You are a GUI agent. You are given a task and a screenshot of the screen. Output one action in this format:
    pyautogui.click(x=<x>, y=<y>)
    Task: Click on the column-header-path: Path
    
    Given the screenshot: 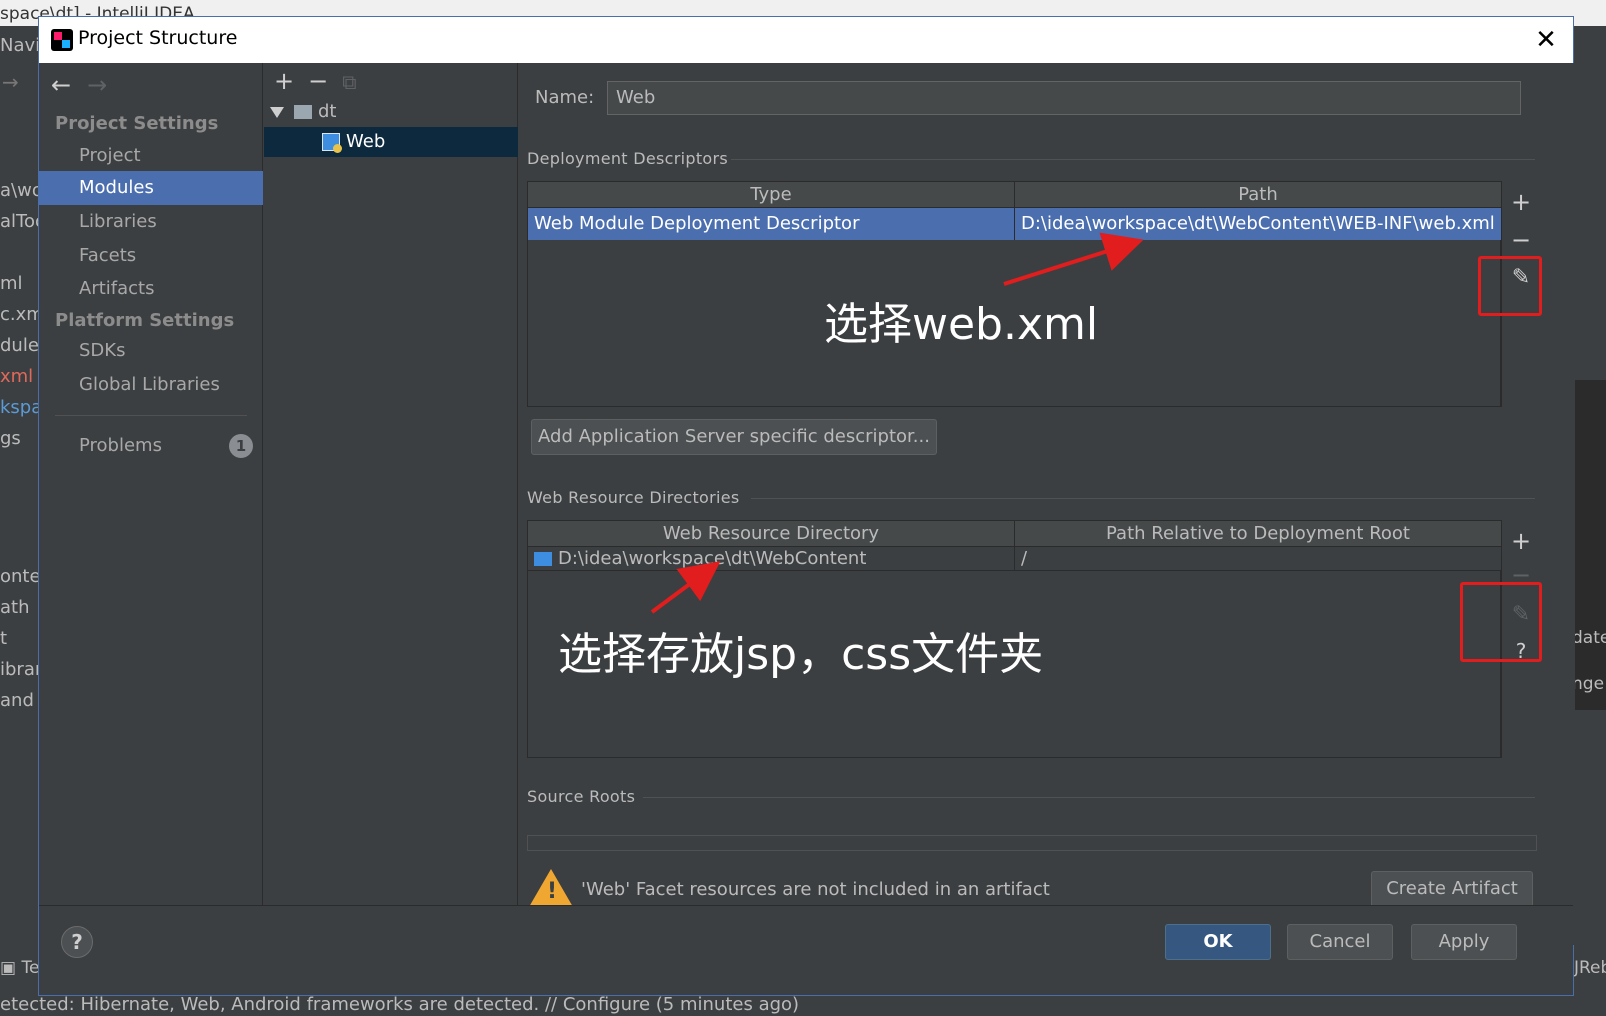 What is the action you would take?
    pyautogui.click(x=1258, y=195)
    